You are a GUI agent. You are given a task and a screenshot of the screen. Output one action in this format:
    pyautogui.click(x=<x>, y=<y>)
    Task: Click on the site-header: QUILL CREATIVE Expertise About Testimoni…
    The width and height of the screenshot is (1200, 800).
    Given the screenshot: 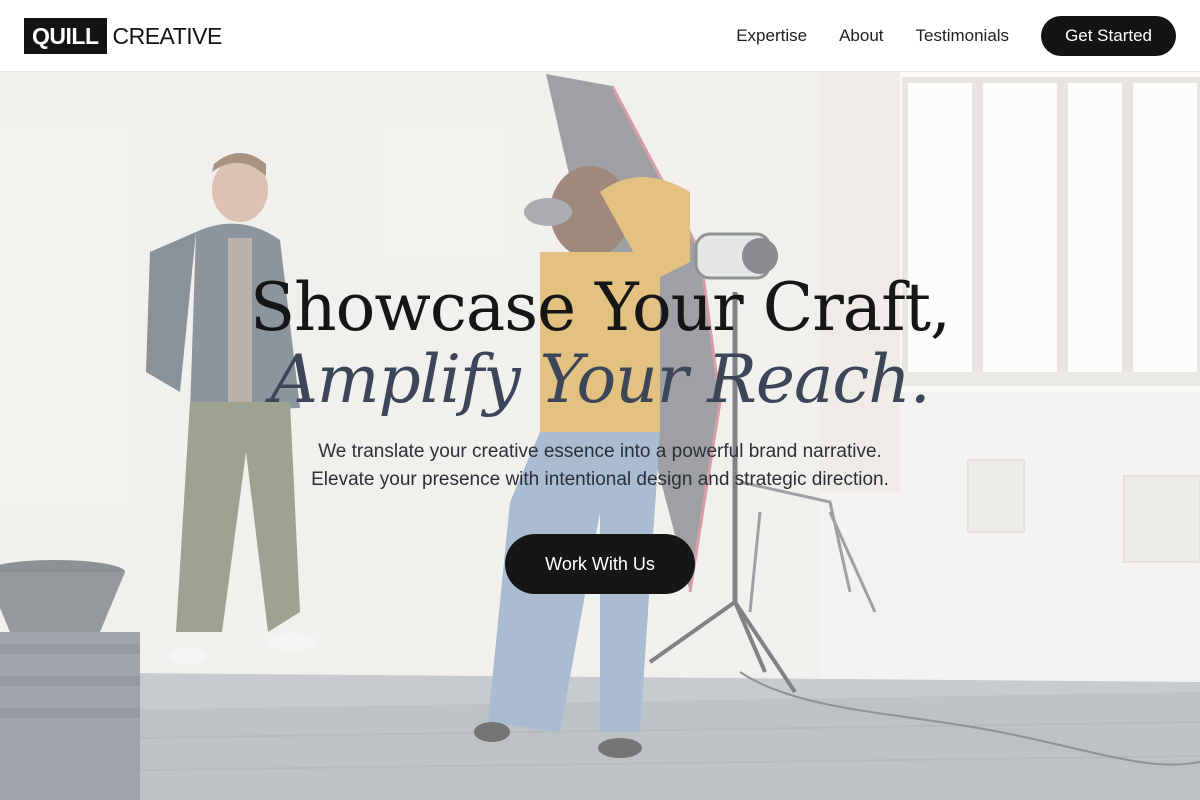 What is the action you would take?
    pyautogui.click(x=600, y=36)
    